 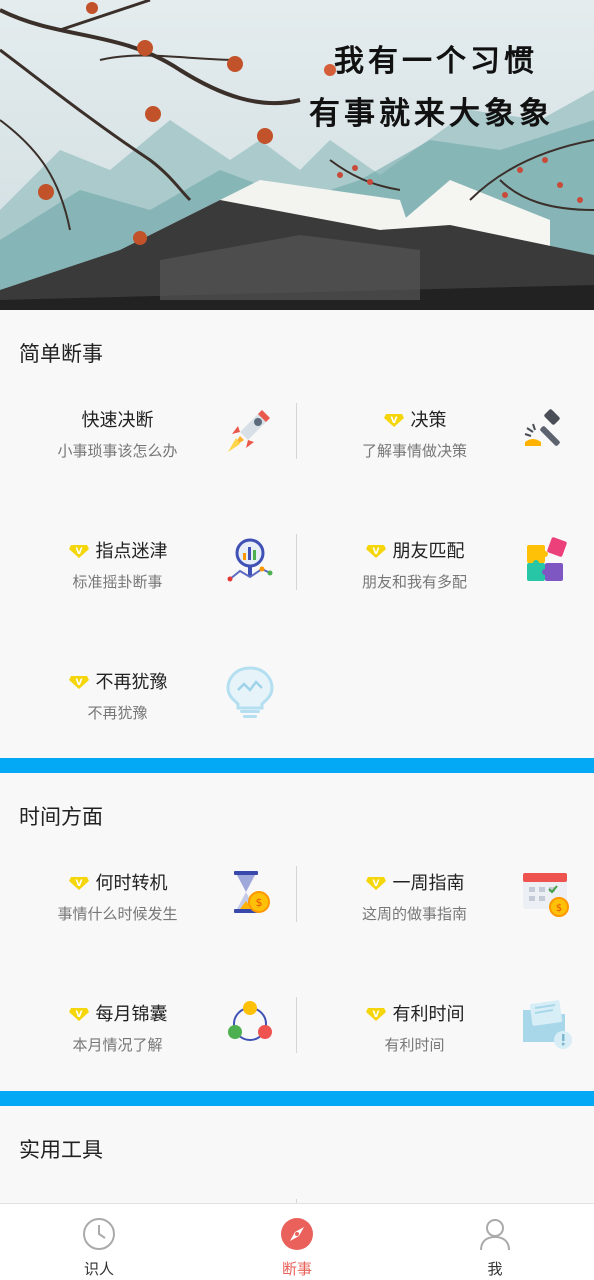 I want to click on card-subtitle: 有利时间, so click(x=414, y=1045).